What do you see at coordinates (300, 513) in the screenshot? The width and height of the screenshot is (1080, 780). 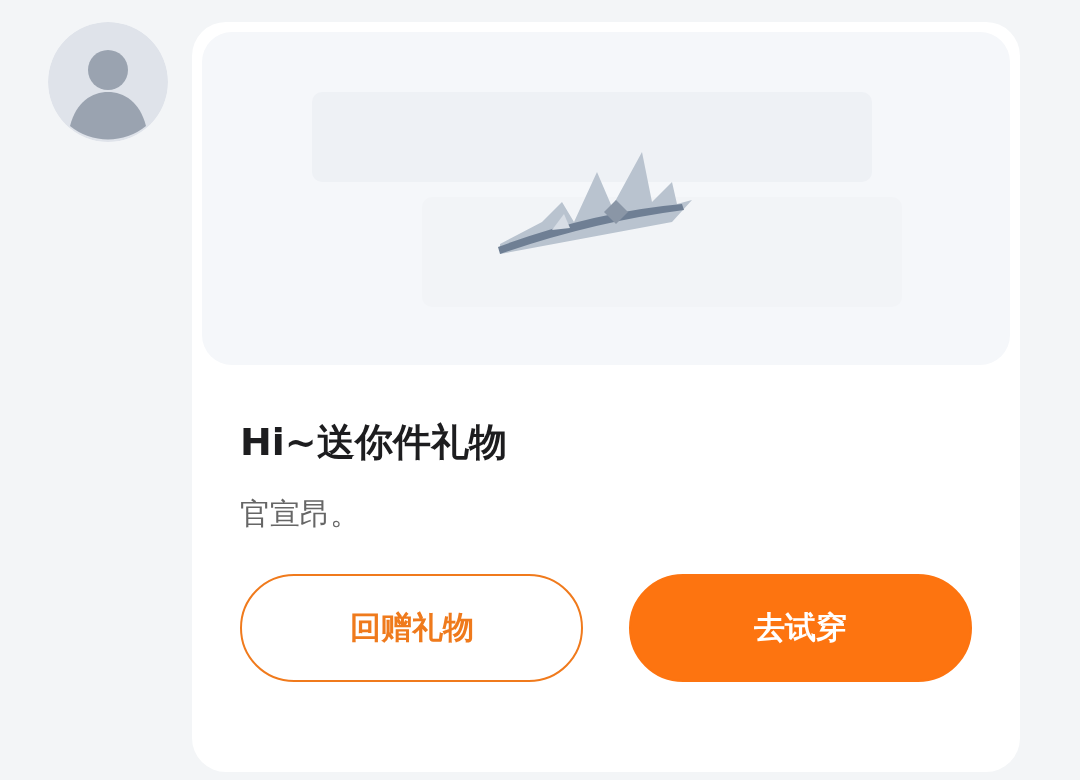 I see `message-text: 官宣昂。` at bounding box center [300, 513].